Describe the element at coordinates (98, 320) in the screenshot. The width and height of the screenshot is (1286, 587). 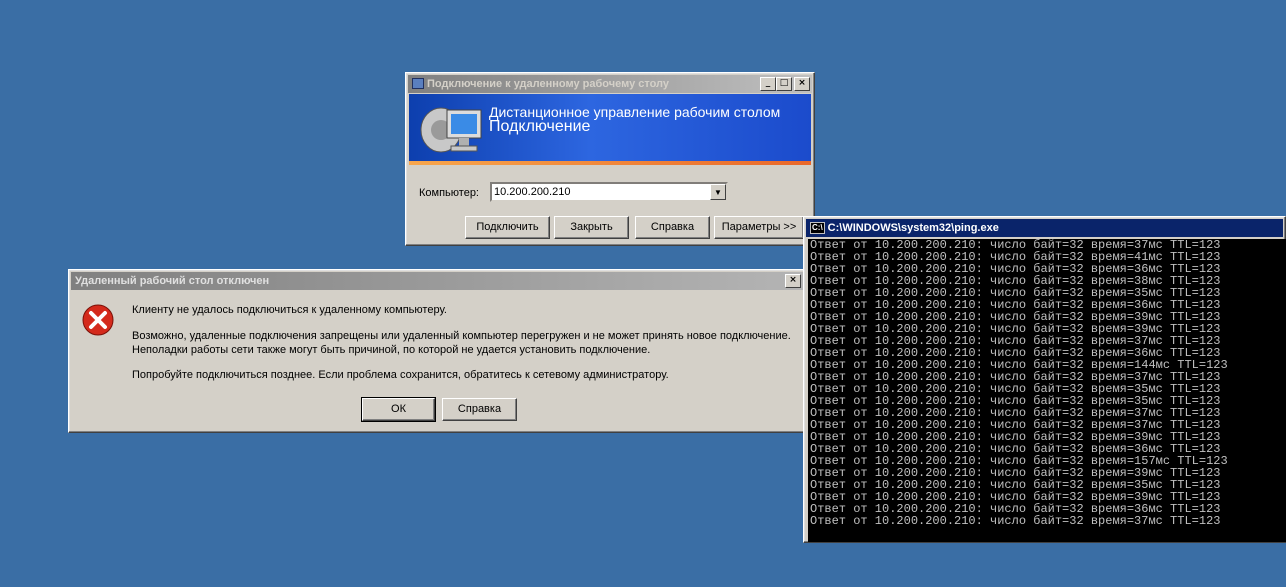
I see `error-icon` at that location.